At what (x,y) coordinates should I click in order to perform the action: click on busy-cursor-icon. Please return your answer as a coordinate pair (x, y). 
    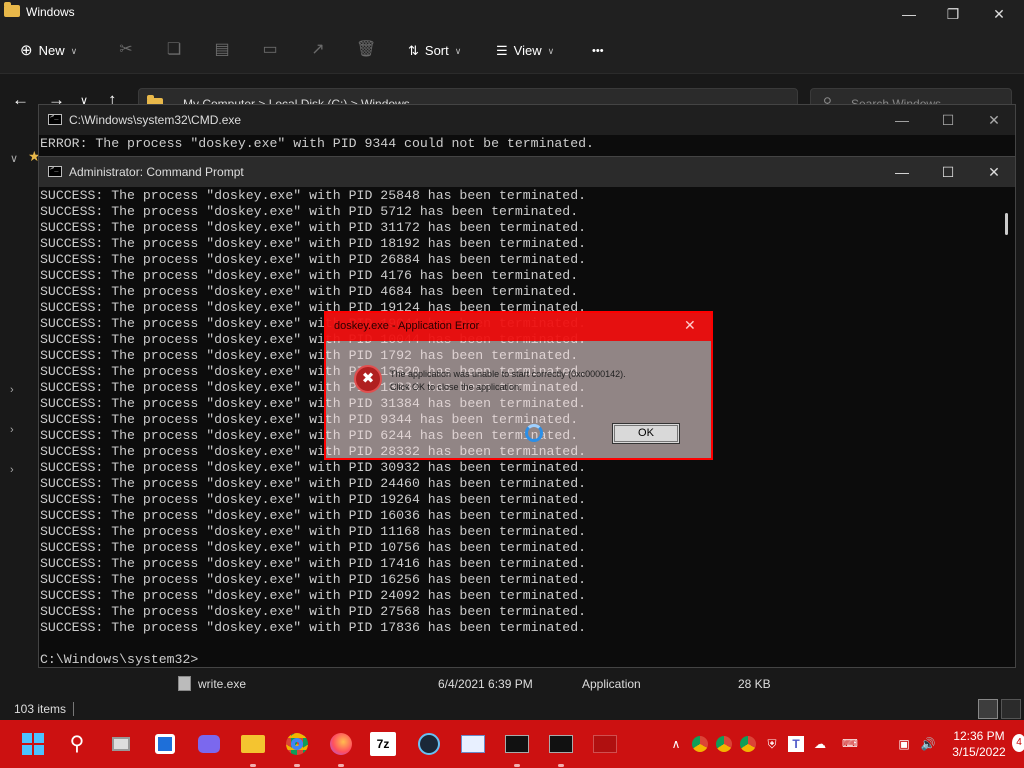
    Looking at the image, I should click on (534, 433).